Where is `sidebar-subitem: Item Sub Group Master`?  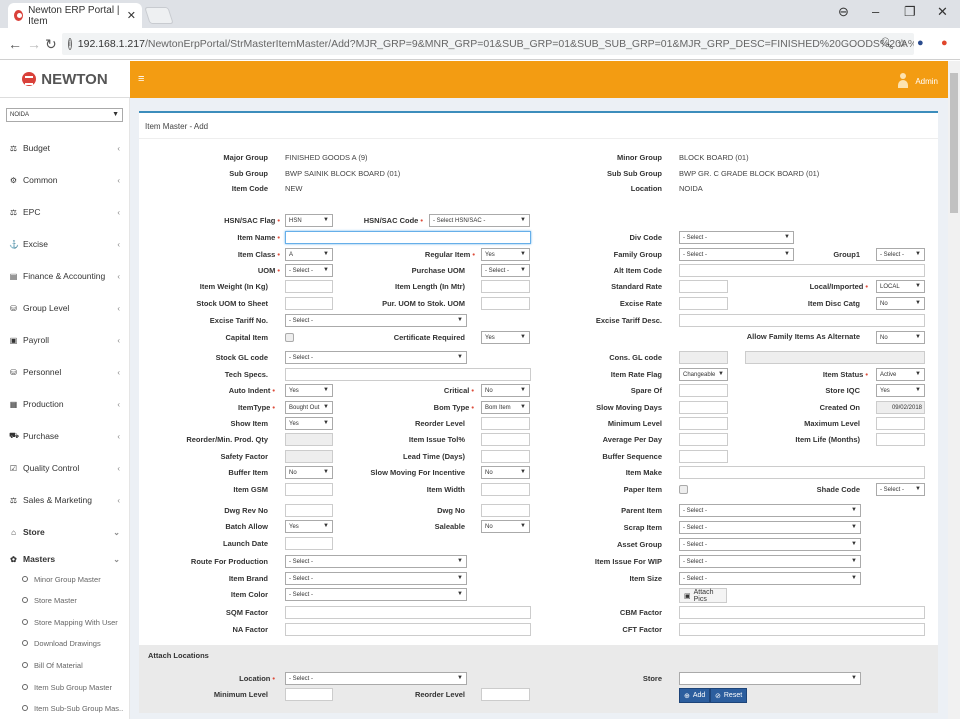 sidebar-subitem: Item Sub Group Master is located at coordinates (65, 687).